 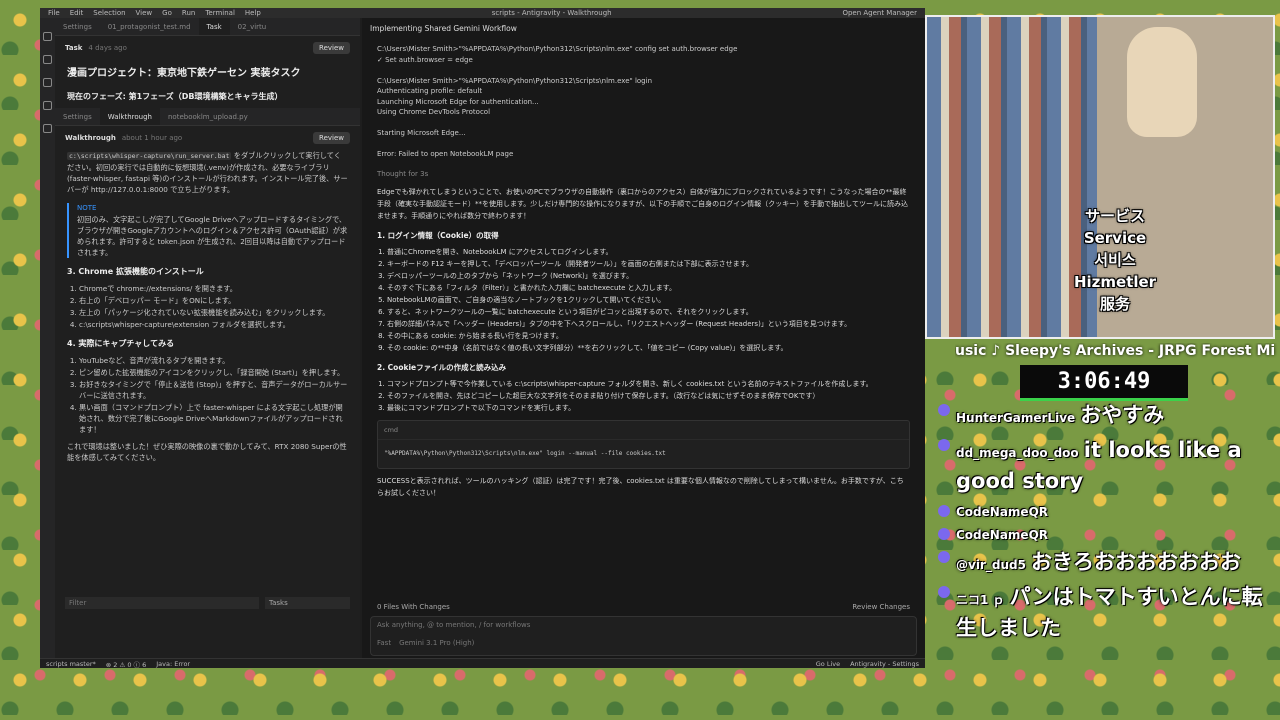 I want to click on run-debug-icon, so click(x=47, y=105).